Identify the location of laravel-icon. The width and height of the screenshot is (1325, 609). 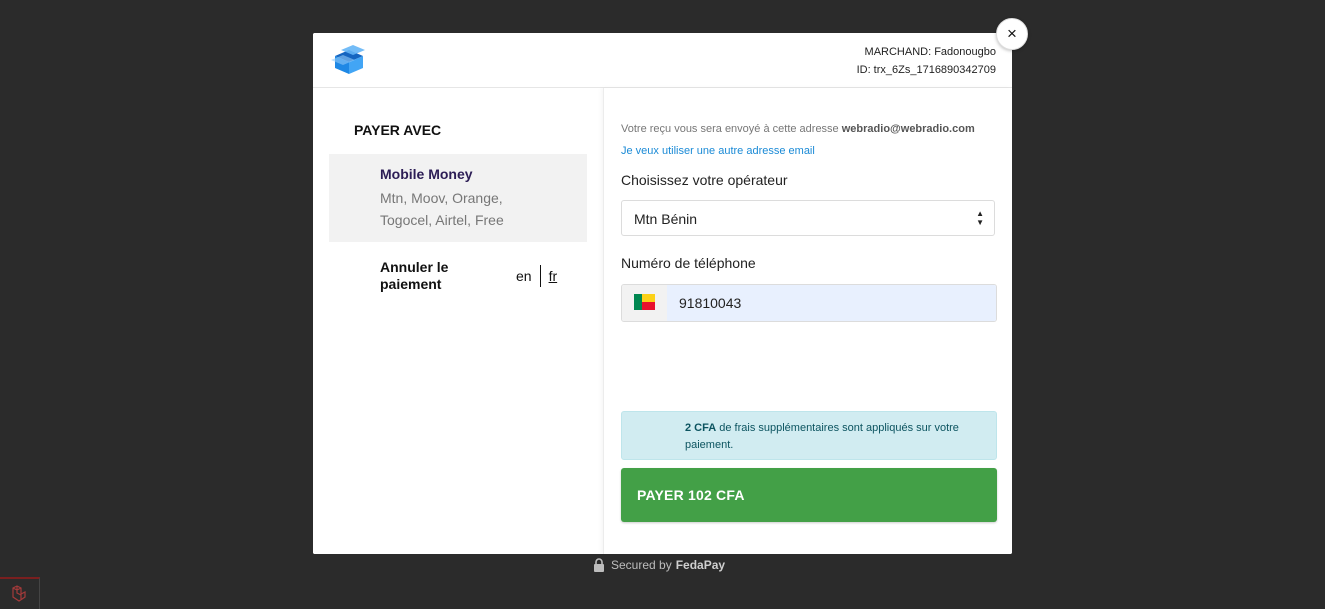
(18, 593).